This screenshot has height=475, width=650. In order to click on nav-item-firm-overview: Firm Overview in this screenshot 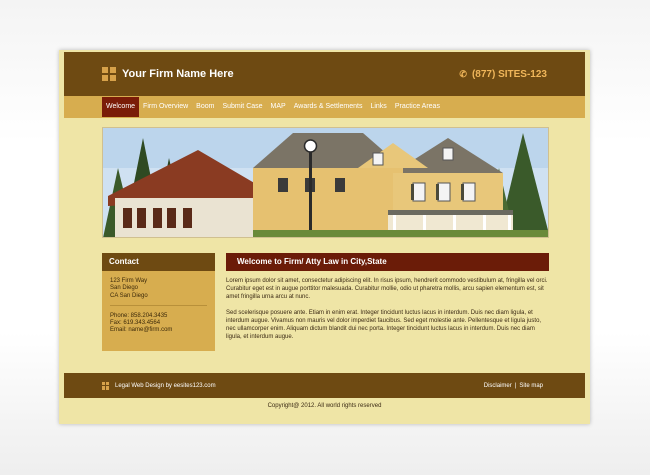, I will do `click(165, 107)`.